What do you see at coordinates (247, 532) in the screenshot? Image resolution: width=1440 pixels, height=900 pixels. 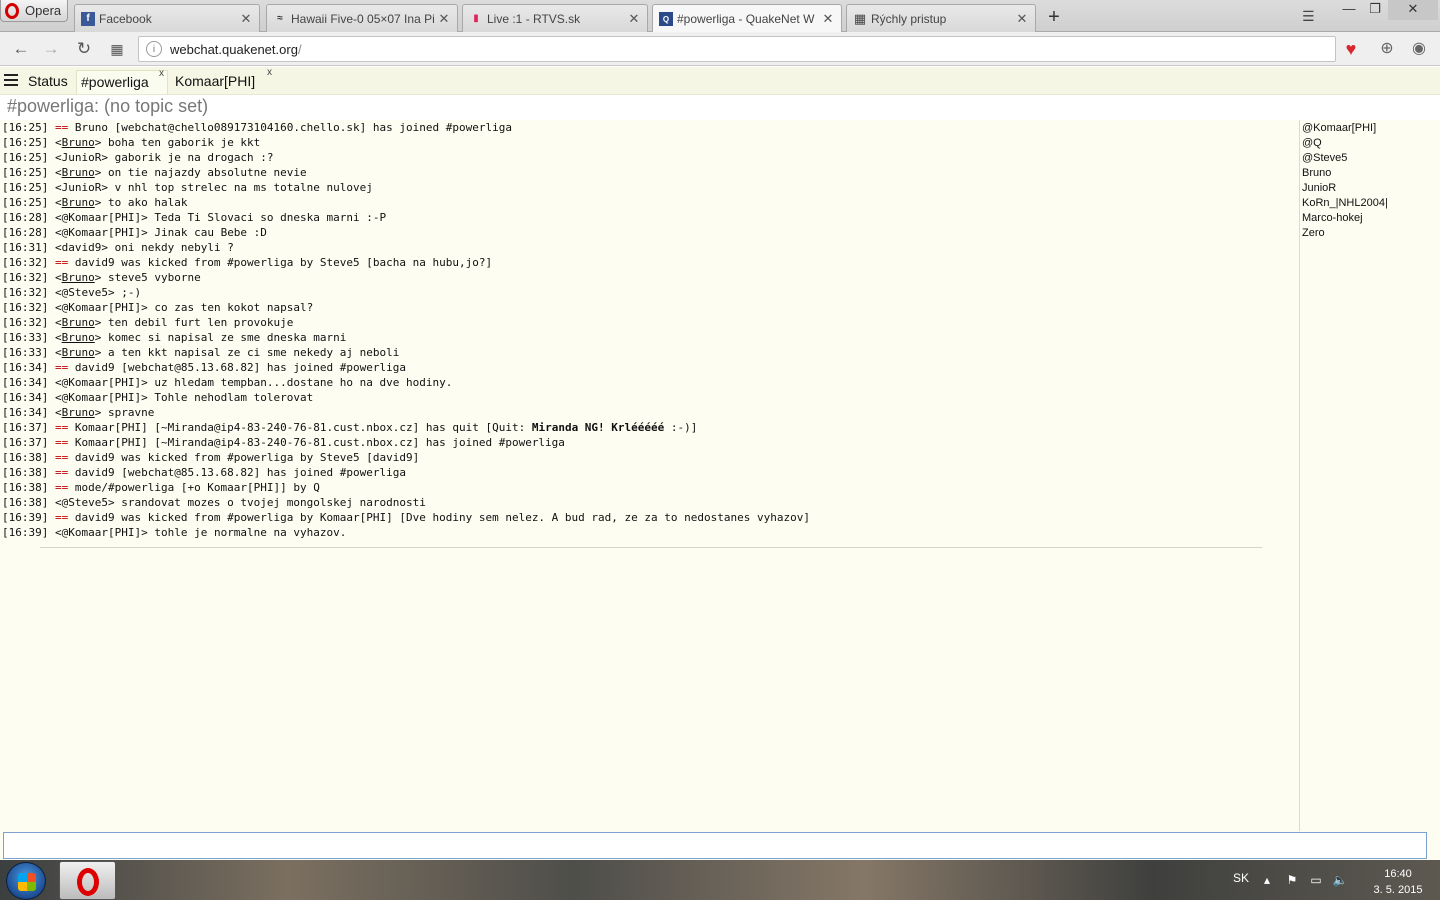 I see `message-text: tohle je normalne na vyhazov.` at bounding box center [247, 532].